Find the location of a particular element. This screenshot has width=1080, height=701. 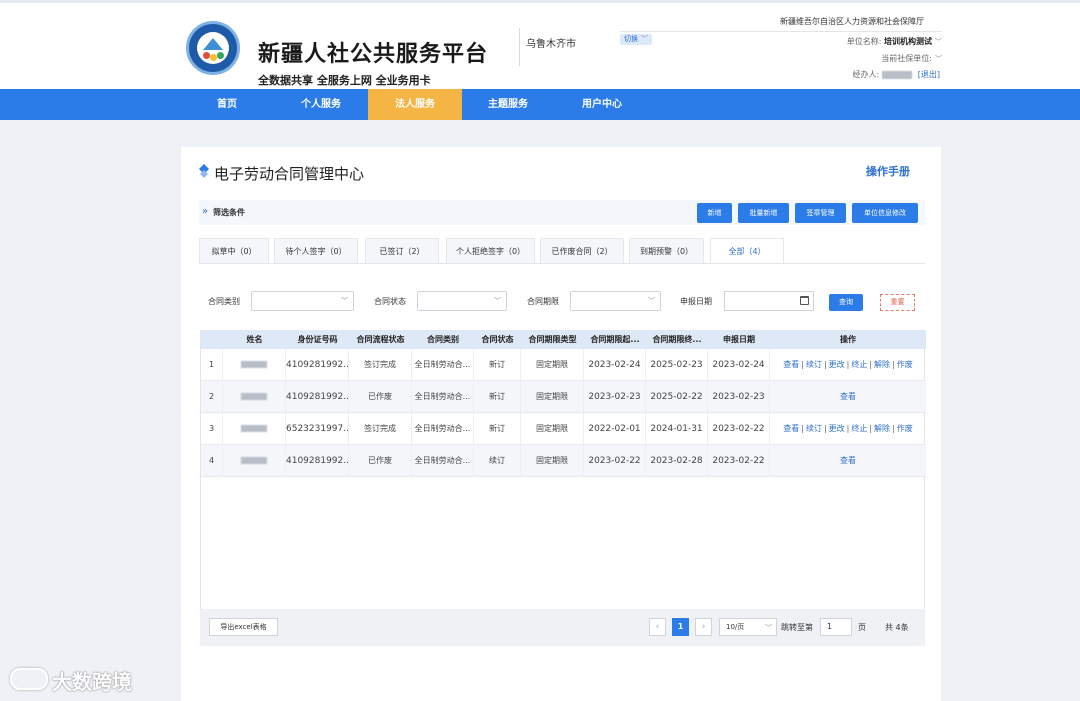

col-index is located at coordinates (212, 339).